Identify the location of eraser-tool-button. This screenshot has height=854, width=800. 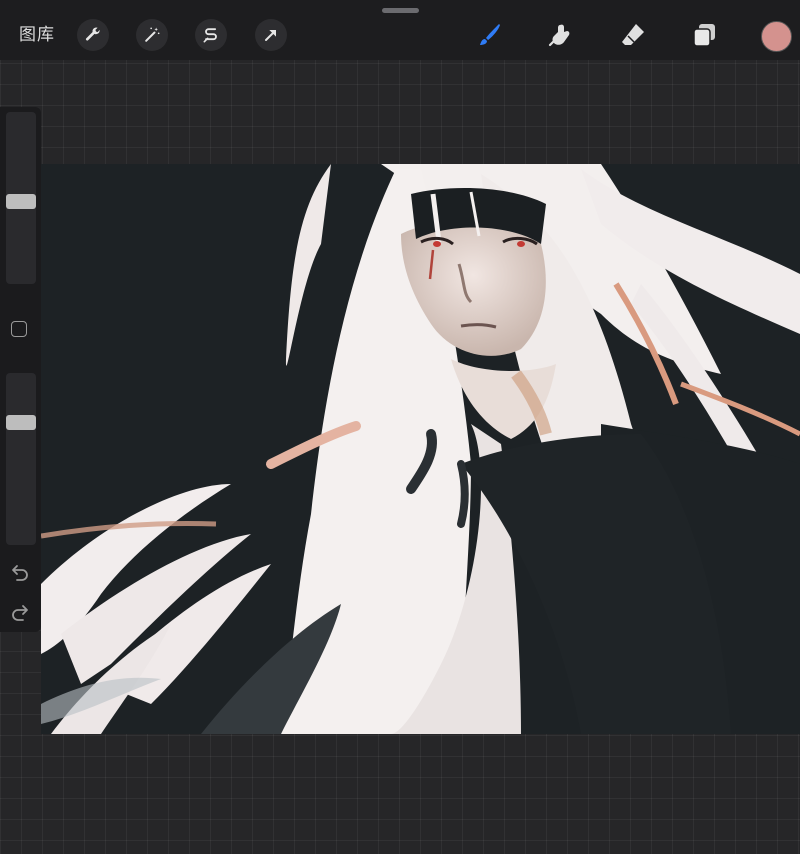
(633, 35).